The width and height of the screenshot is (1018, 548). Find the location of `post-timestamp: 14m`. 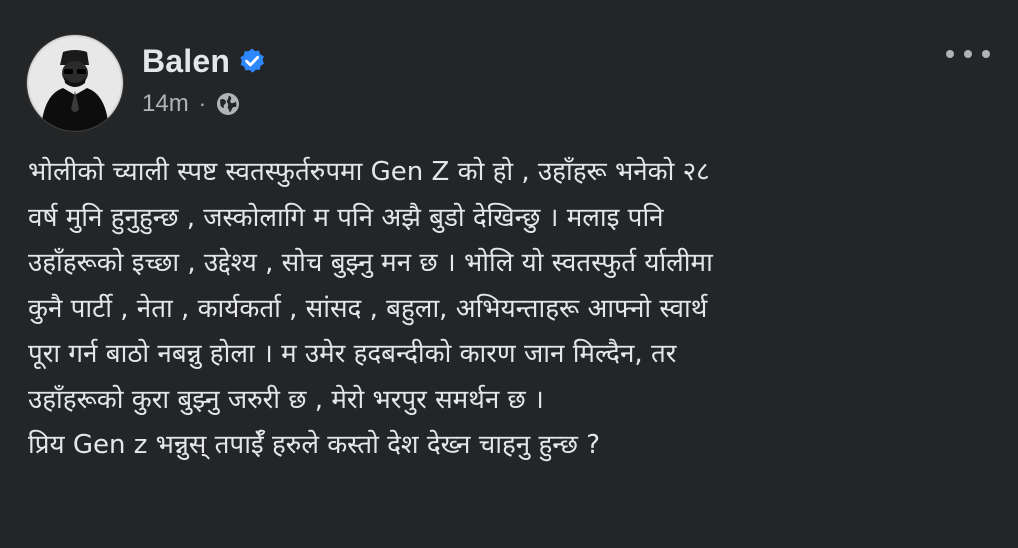

post-timestamp: 14m is located at coordinates (165, 104).